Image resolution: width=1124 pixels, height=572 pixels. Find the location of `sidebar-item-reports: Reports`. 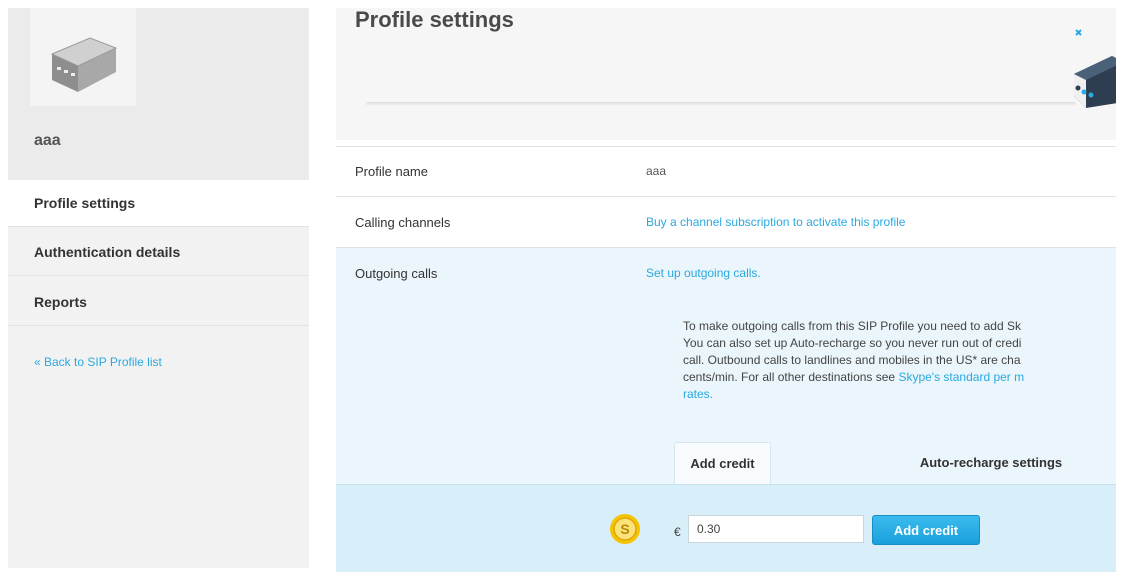

sidebar-item-reports: Reports is located at coordinates (158, 302).